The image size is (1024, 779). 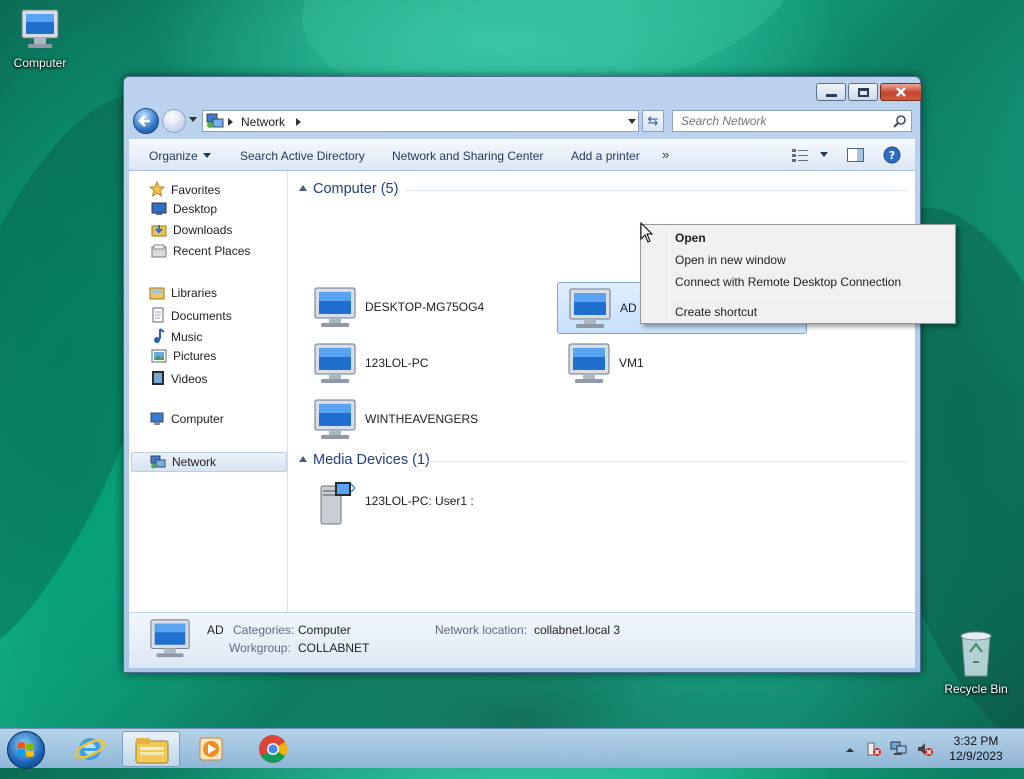 I want to click on nav-label: Videos, so click(x=189, y=379).